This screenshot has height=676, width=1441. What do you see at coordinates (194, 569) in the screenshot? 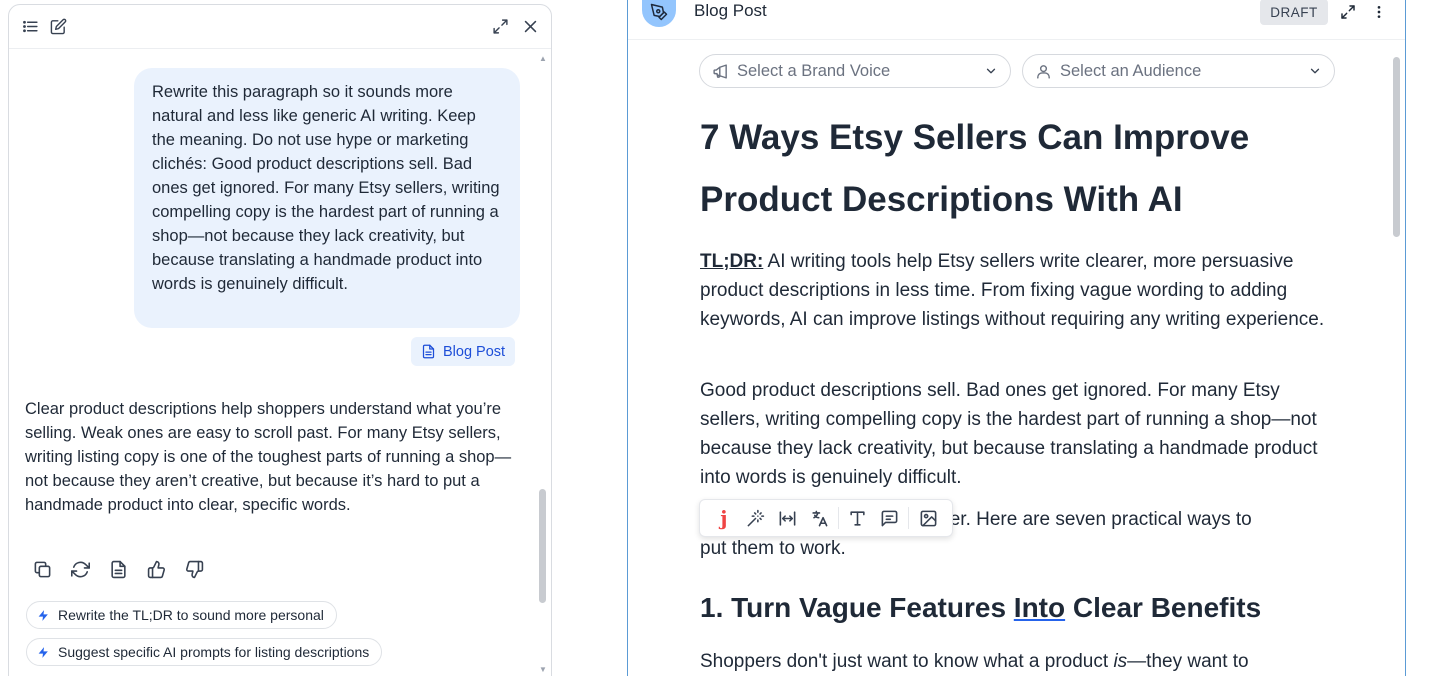
I see `thumbs-down-icon` at bounding box center [194, 569].